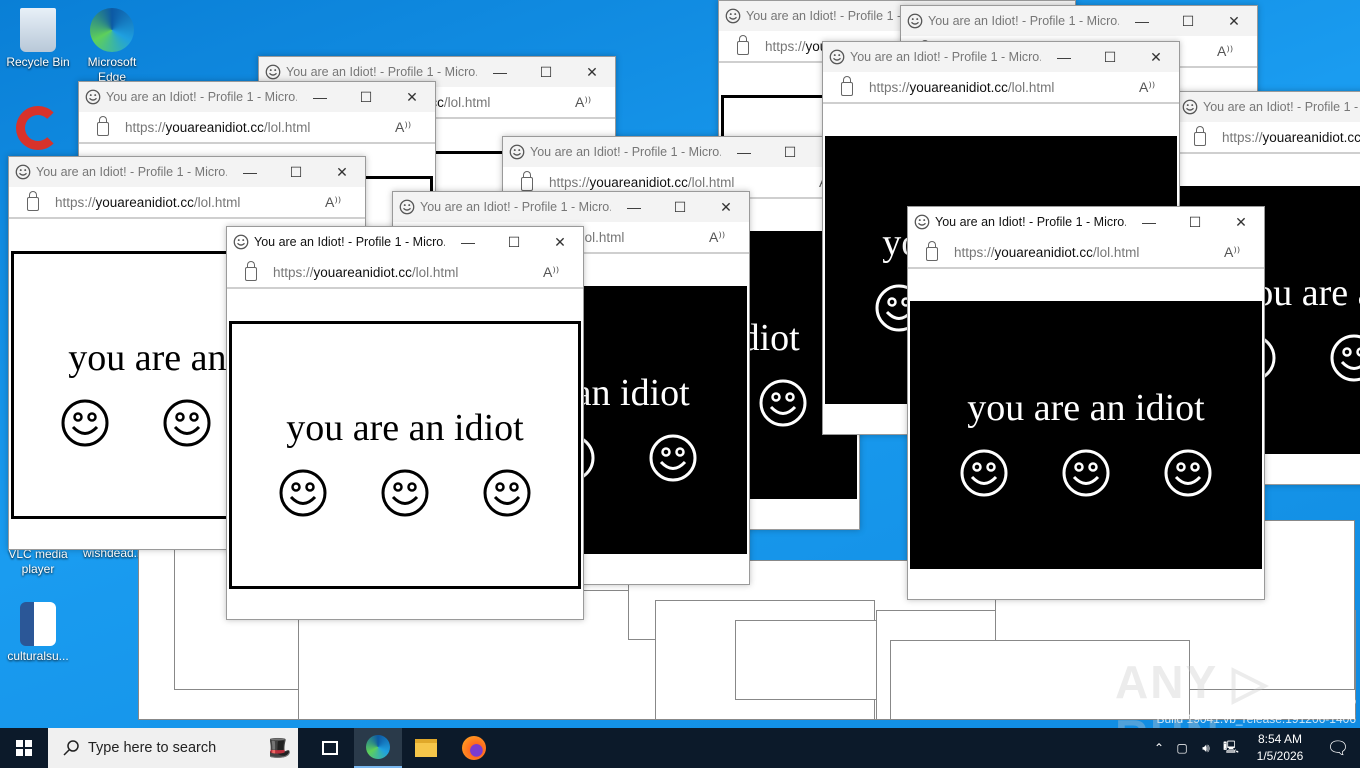  What do you see at coordinates (1206, 748) in the screenshot?
I see `volume-icon: 🔊︎` at bounding box center [1206, 748].